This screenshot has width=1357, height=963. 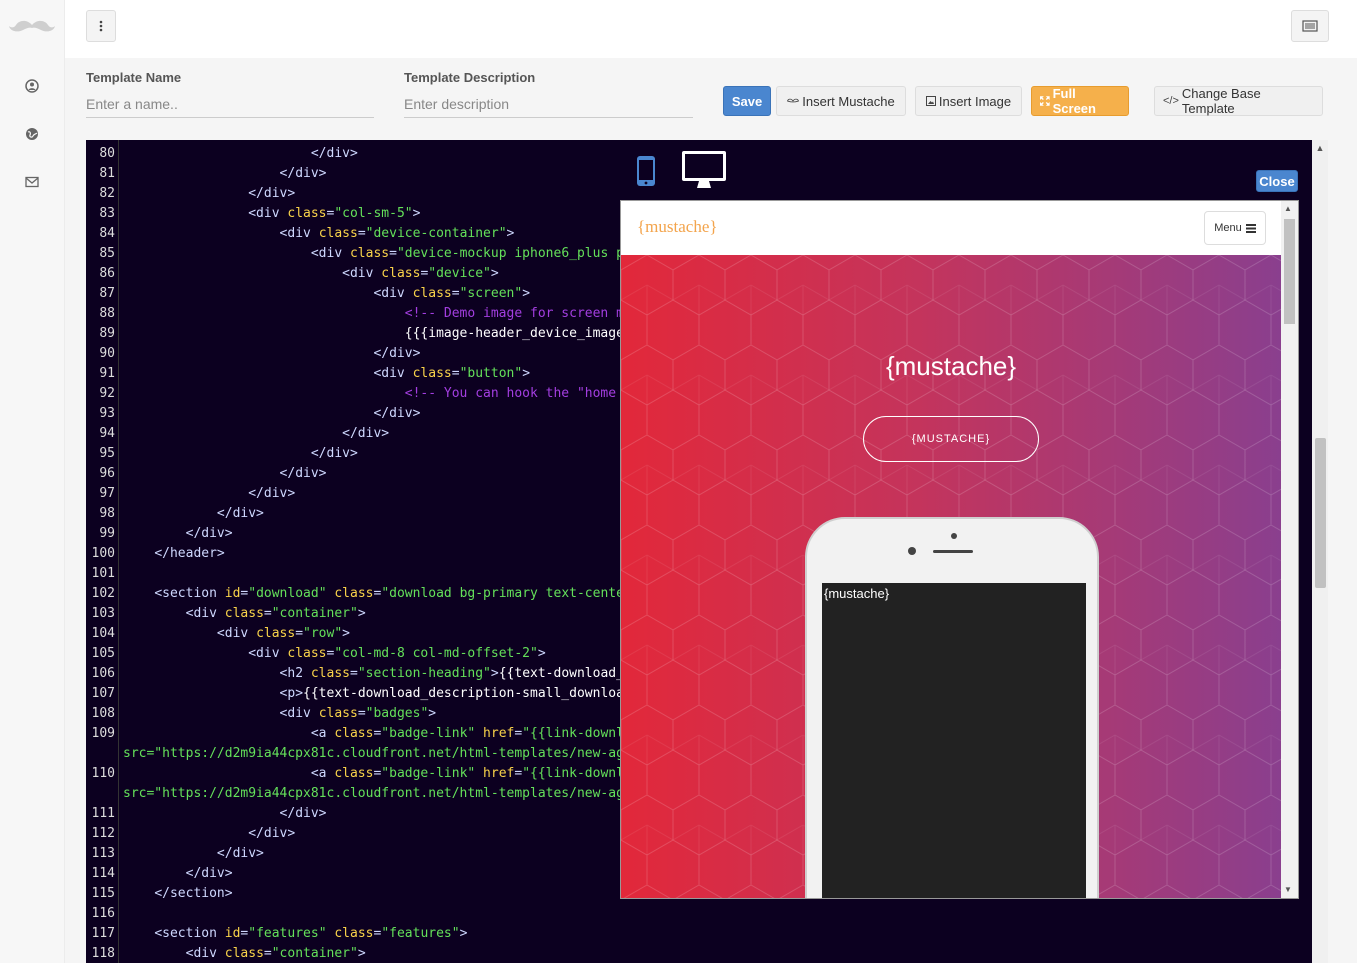 What do you see at coordinates (32, 134) in the screenshot?
I see `globe-icon` at bounding box center [32, 134].